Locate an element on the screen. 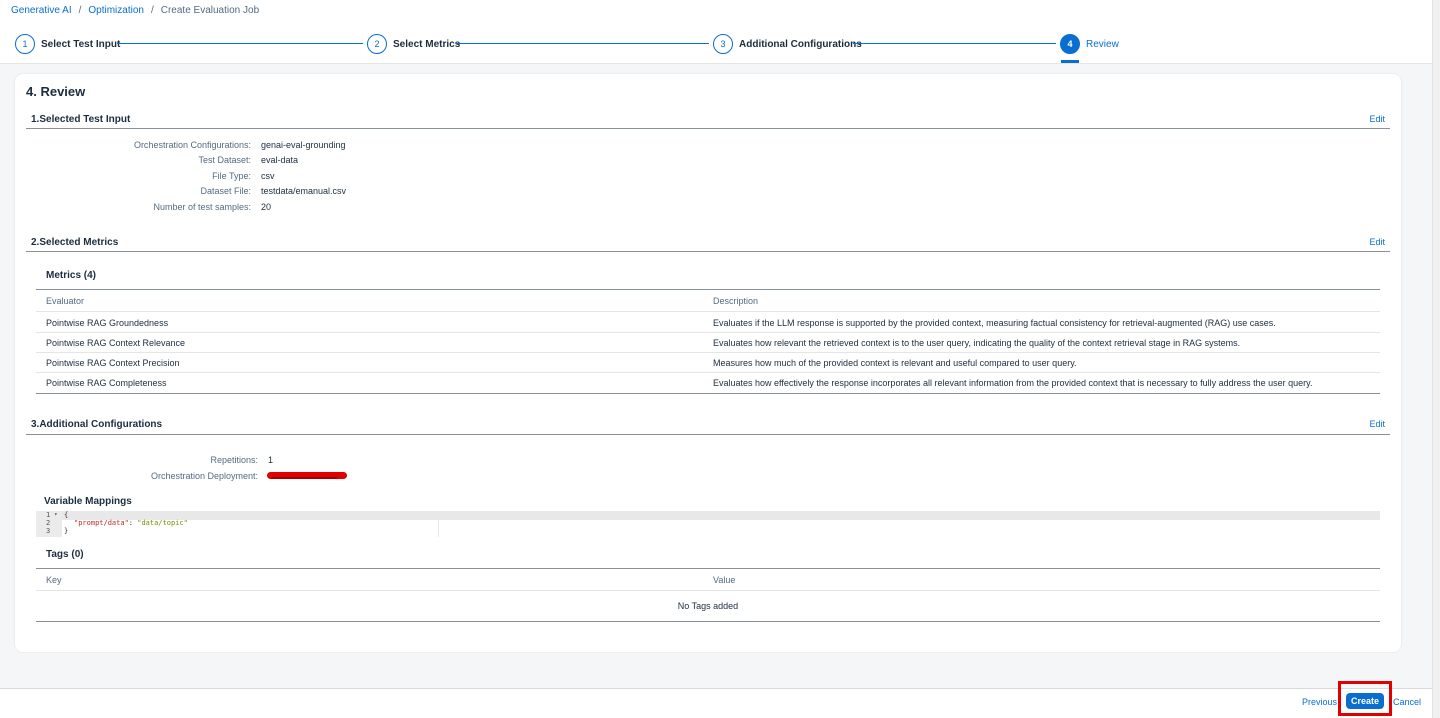  breadcrumb-current: Create Evaluation Job is located at coordinates (210, 10).